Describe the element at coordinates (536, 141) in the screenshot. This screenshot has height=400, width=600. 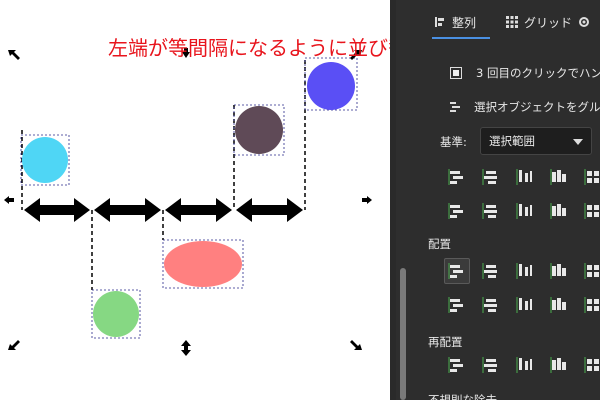
I see `relative-to-select: 選択範囲` at that location.